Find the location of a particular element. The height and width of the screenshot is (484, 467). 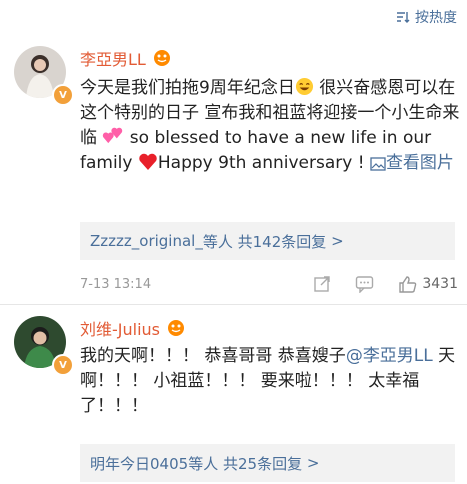

comment-icon is located at coordinates (365, 284).